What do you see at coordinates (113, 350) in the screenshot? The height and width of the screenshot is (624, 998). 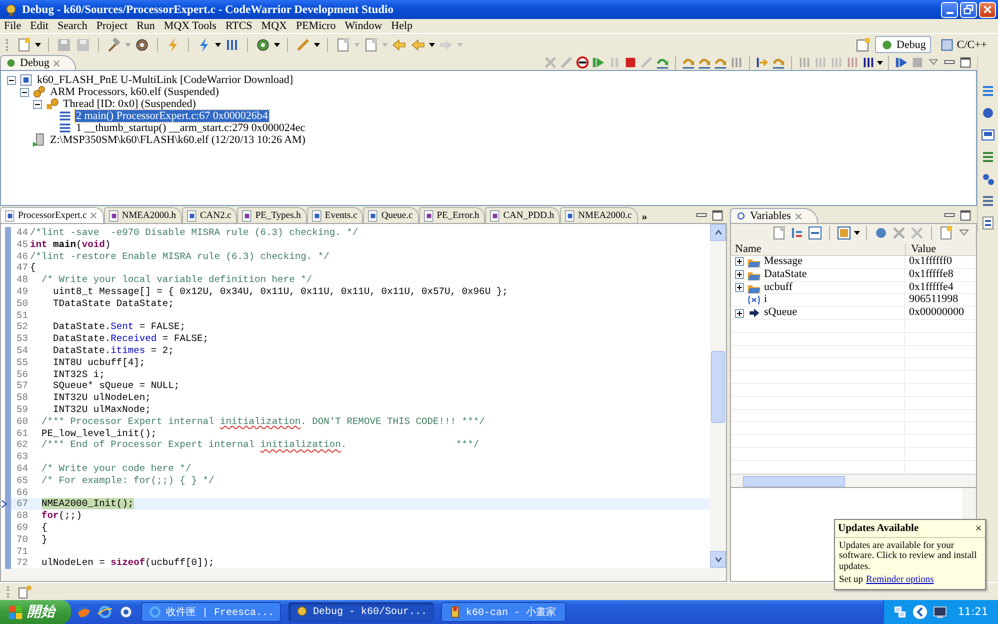 I see `code-line: DataState.itimes = 2;` at bounding box center [113, 350].